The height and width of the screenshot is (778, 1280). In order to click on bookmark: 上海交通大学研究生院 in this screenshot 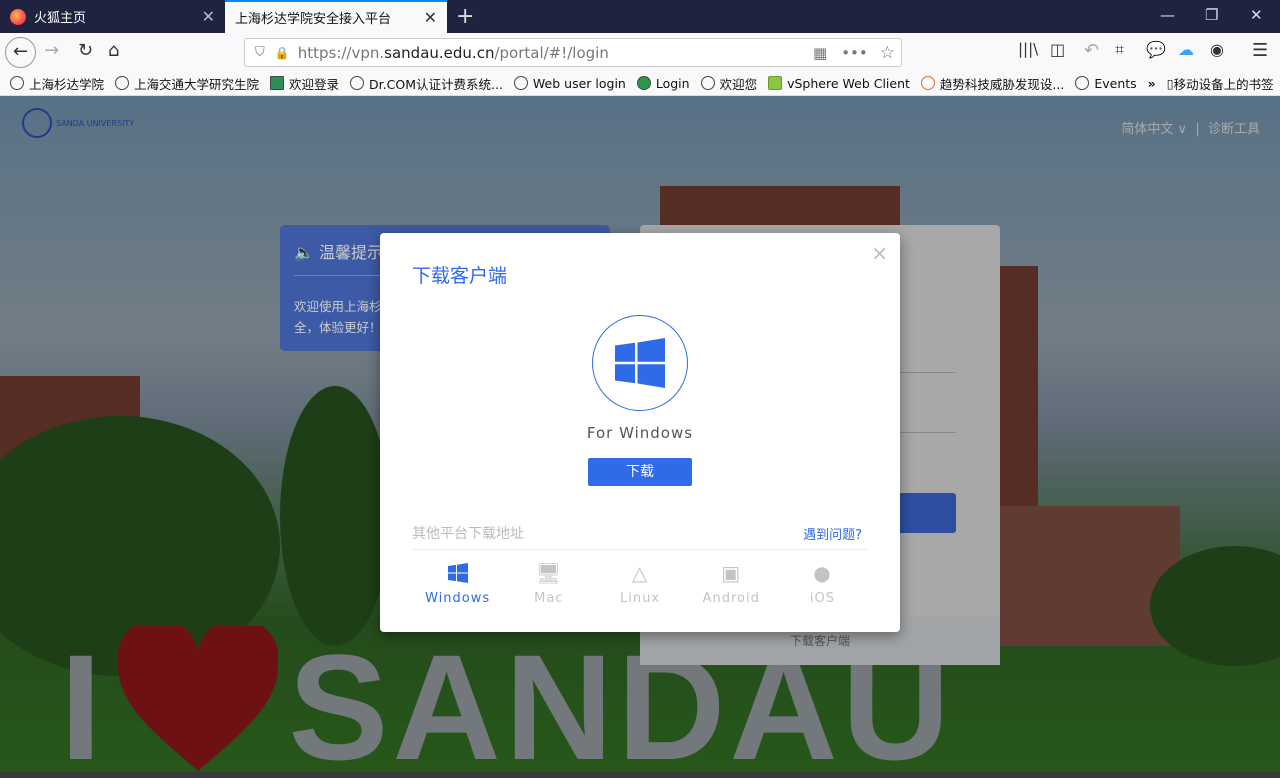, I will do `click(187, 83)`.